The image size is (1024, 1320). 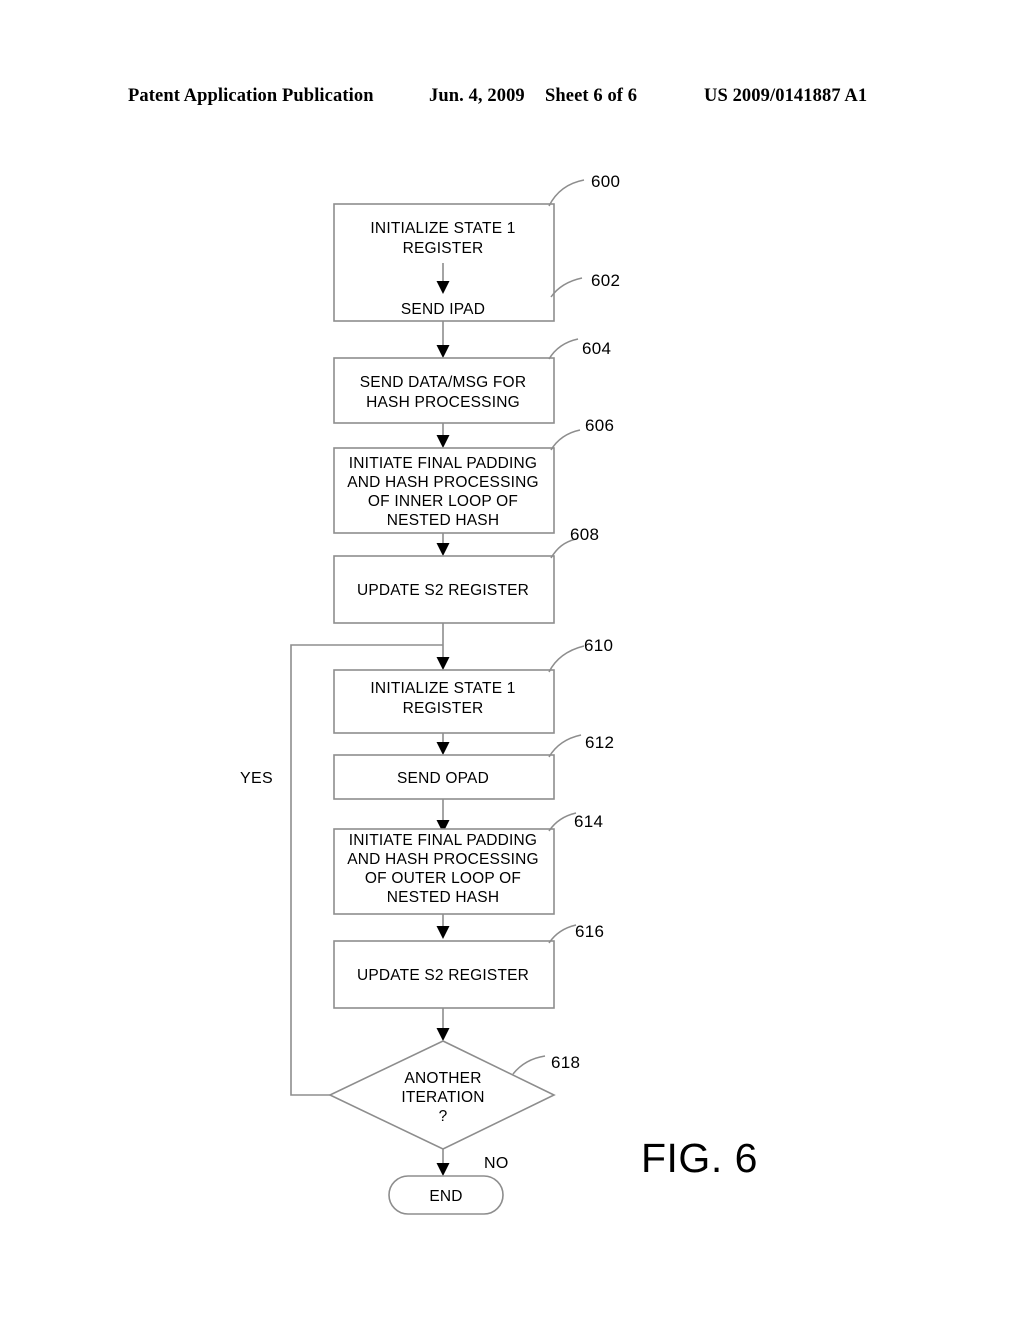 What do you see at coordinates (443, 590) in the screenshot?
I see `process-box-608-line-1: UPDATE S2 REGISTER` at bounding box center [443, 590].